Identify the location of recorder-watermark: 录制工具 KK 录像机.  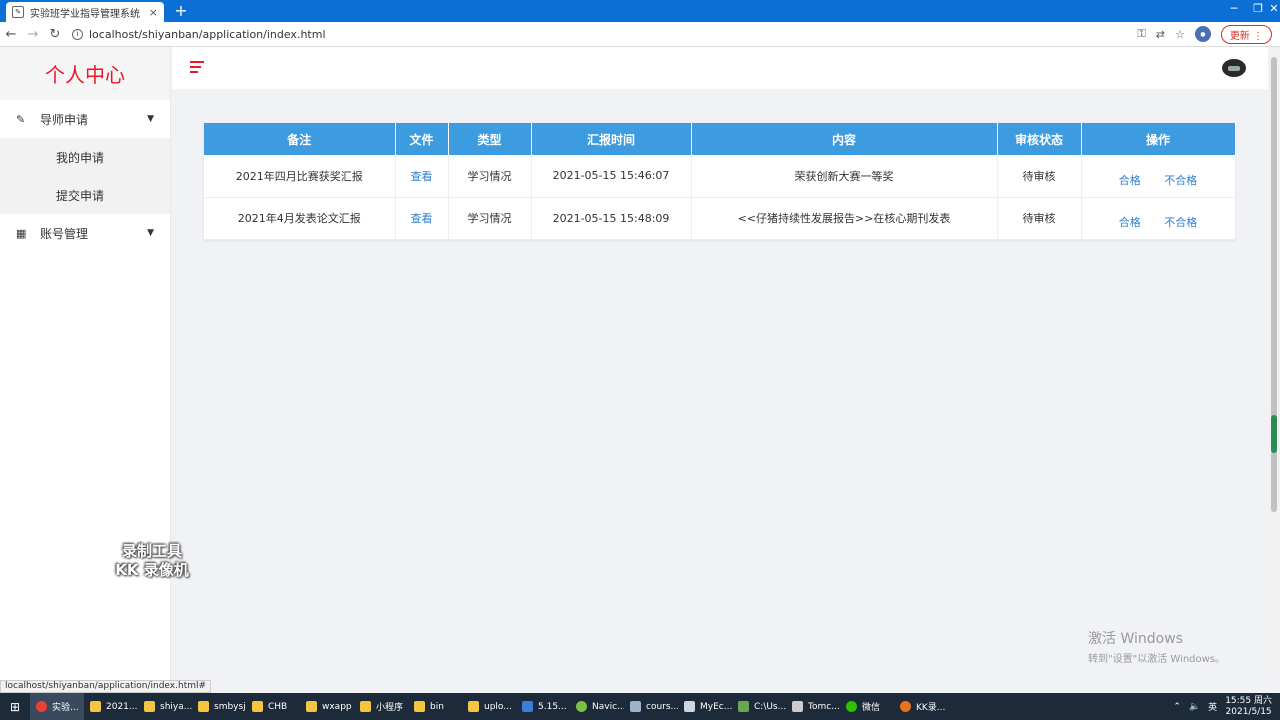
(152, 561).